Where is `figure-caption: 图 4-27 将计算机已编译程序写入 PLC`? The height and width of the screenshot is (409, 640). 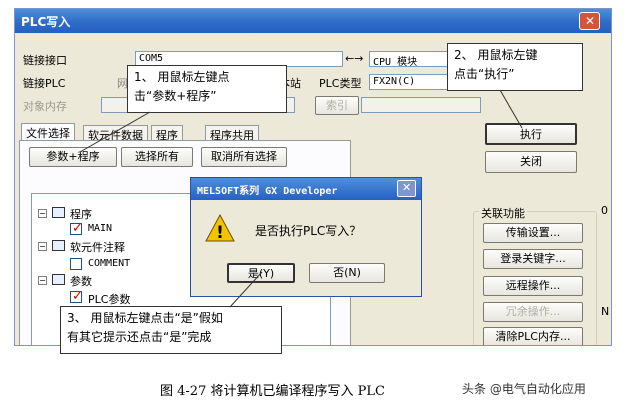 figure-caption: 图 4-27 将计算机已编译程序写入 PLC is located at coordinates (272, 391).